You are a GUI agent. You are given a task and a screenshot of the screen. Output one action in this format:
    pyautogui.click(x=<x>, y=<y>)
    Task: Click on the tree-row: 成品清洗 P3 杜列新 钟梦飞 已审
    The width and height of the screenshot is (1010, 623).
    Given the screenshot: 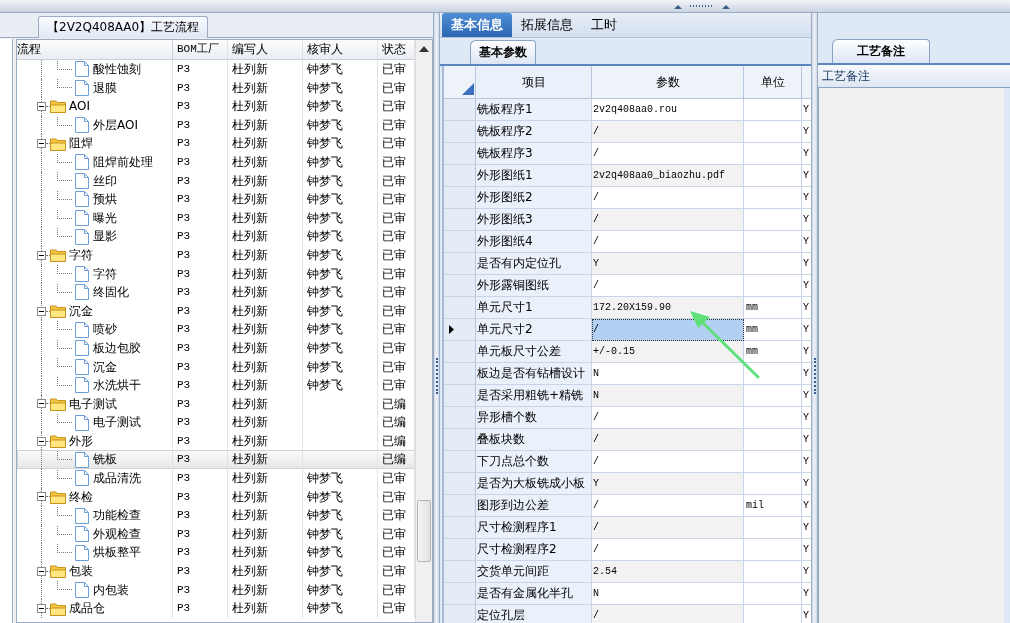 What is the action you would take?
    pyautogui.click(x=216, y=478)
    